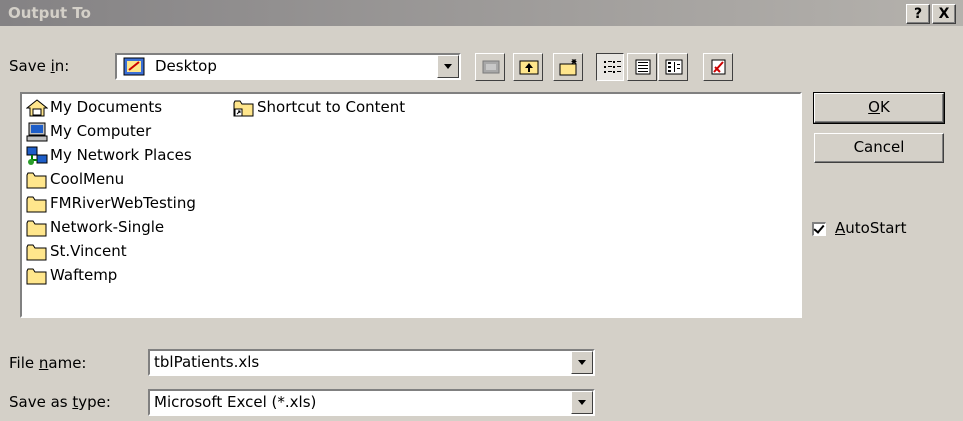 The image size is (963, 421). Describe the element at coordinates (37, 155) in the screenshot. I see `network-places-icon` at that location.